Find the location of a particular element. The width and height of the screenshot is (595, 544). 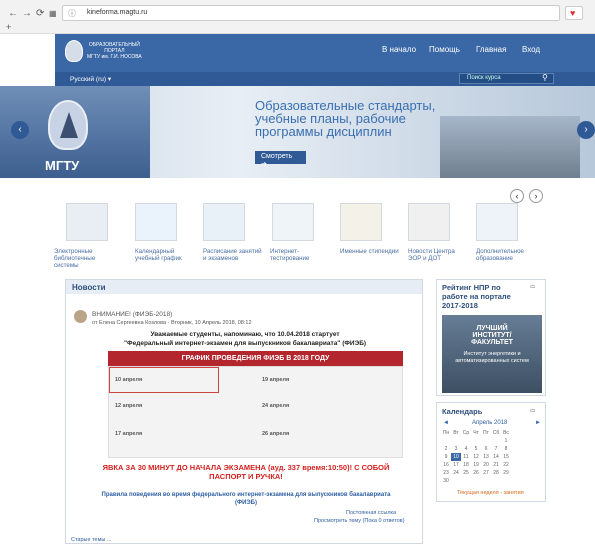

shortcut-calendar: Календарный учебный график is located at coordinates (158, 232).